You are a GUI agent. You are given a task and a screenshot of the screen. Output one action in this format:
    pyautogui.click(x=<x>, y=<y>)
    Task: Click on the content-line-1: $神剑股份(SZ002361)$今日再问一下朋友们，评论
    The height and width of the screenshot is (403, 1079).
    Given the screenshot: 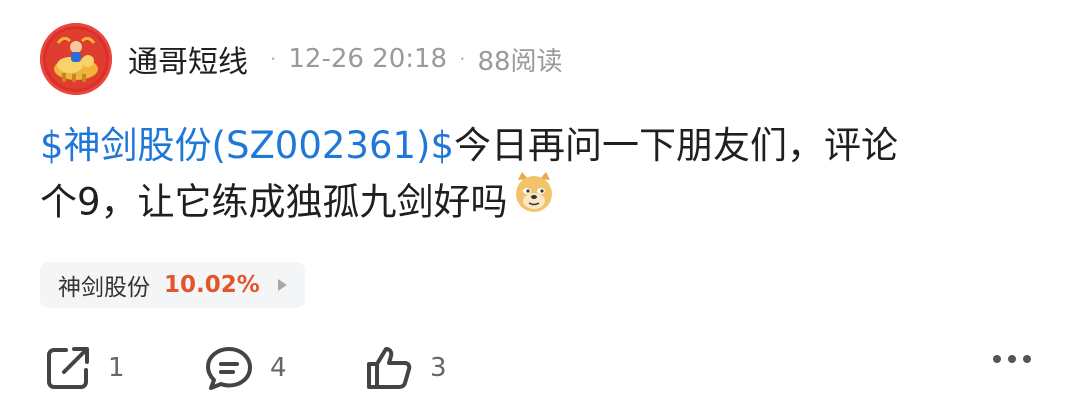 What is the action you would take?
    pyautogui.click(x=540, y=146)
    